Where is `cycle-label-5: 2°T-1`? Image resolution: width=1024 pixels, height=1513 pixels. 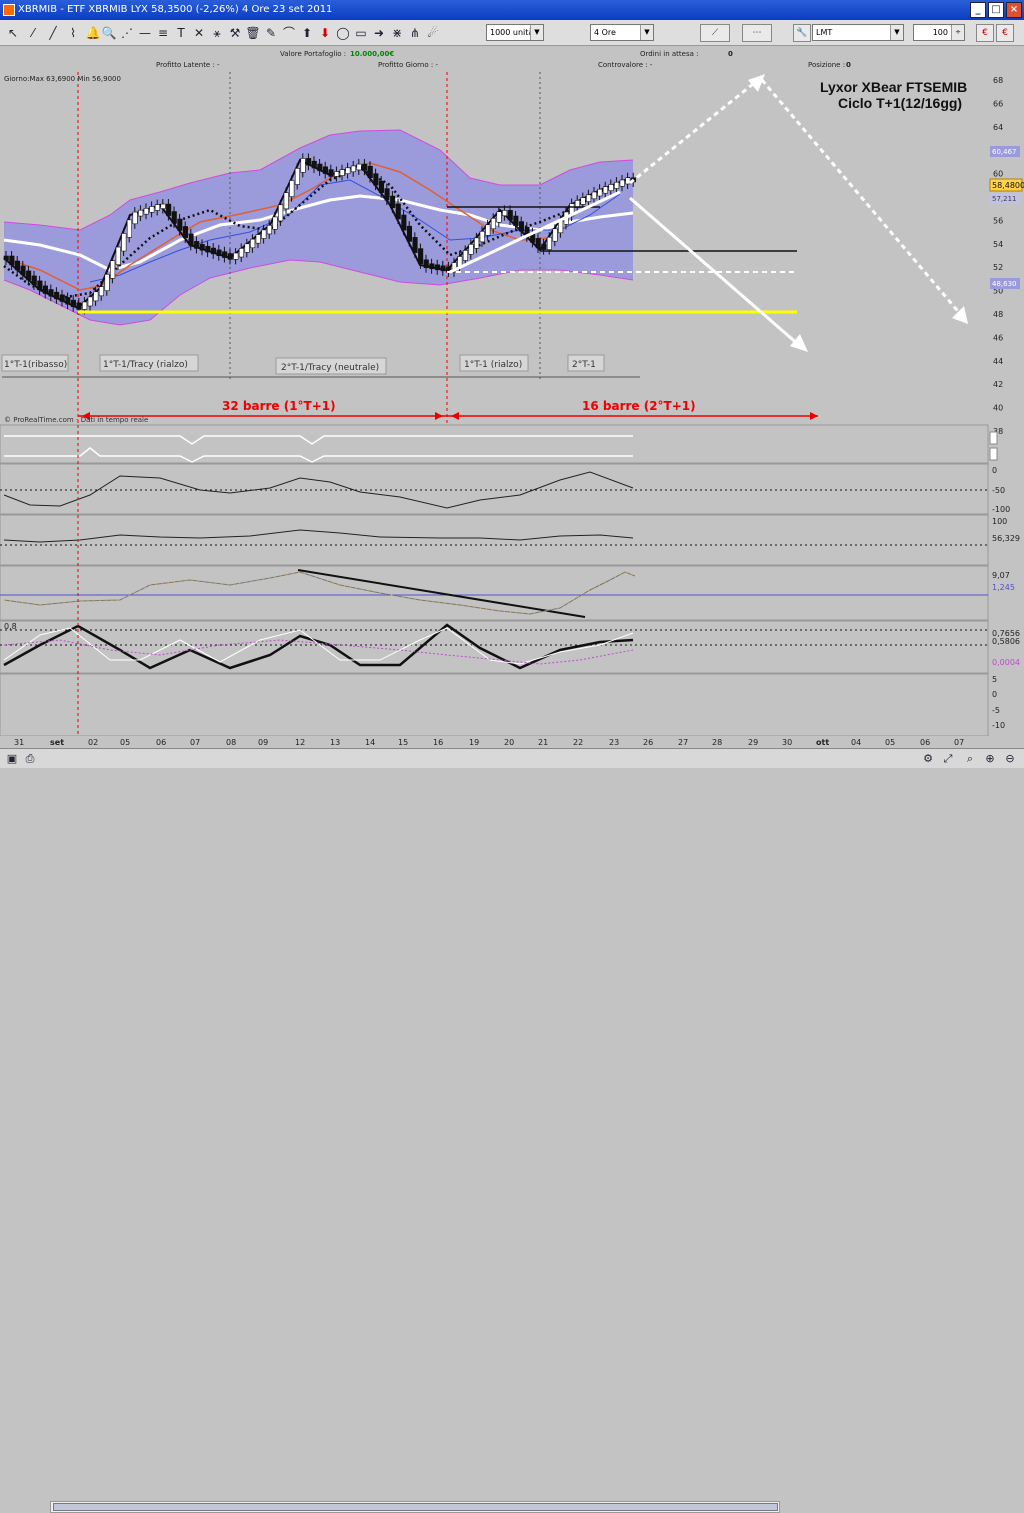
cycle-label-5: 2°T-1 is located at coordinates (584, 365).